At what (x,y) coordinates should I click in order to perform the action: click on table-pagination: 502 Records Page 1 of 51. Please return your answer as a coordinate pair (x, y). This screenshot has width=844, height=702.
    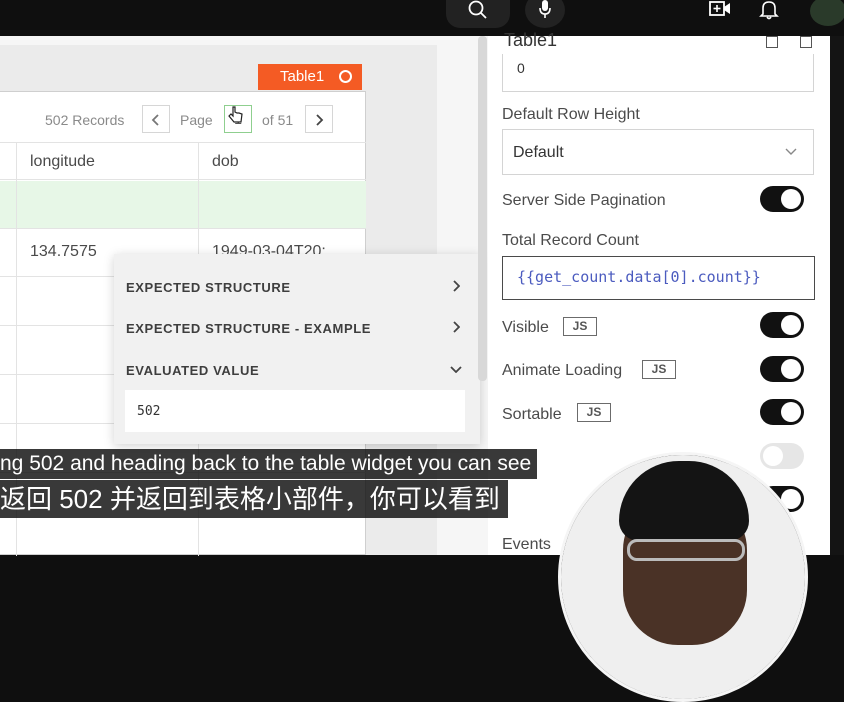
    Looking at the image, I should click on (183, 117).